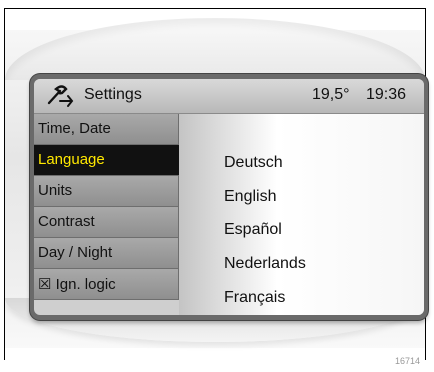  What do you see at coordinates (331, 94) in the screenshot?
I see `temperature-readout: 19,5°` at bounding box center [331, 94].